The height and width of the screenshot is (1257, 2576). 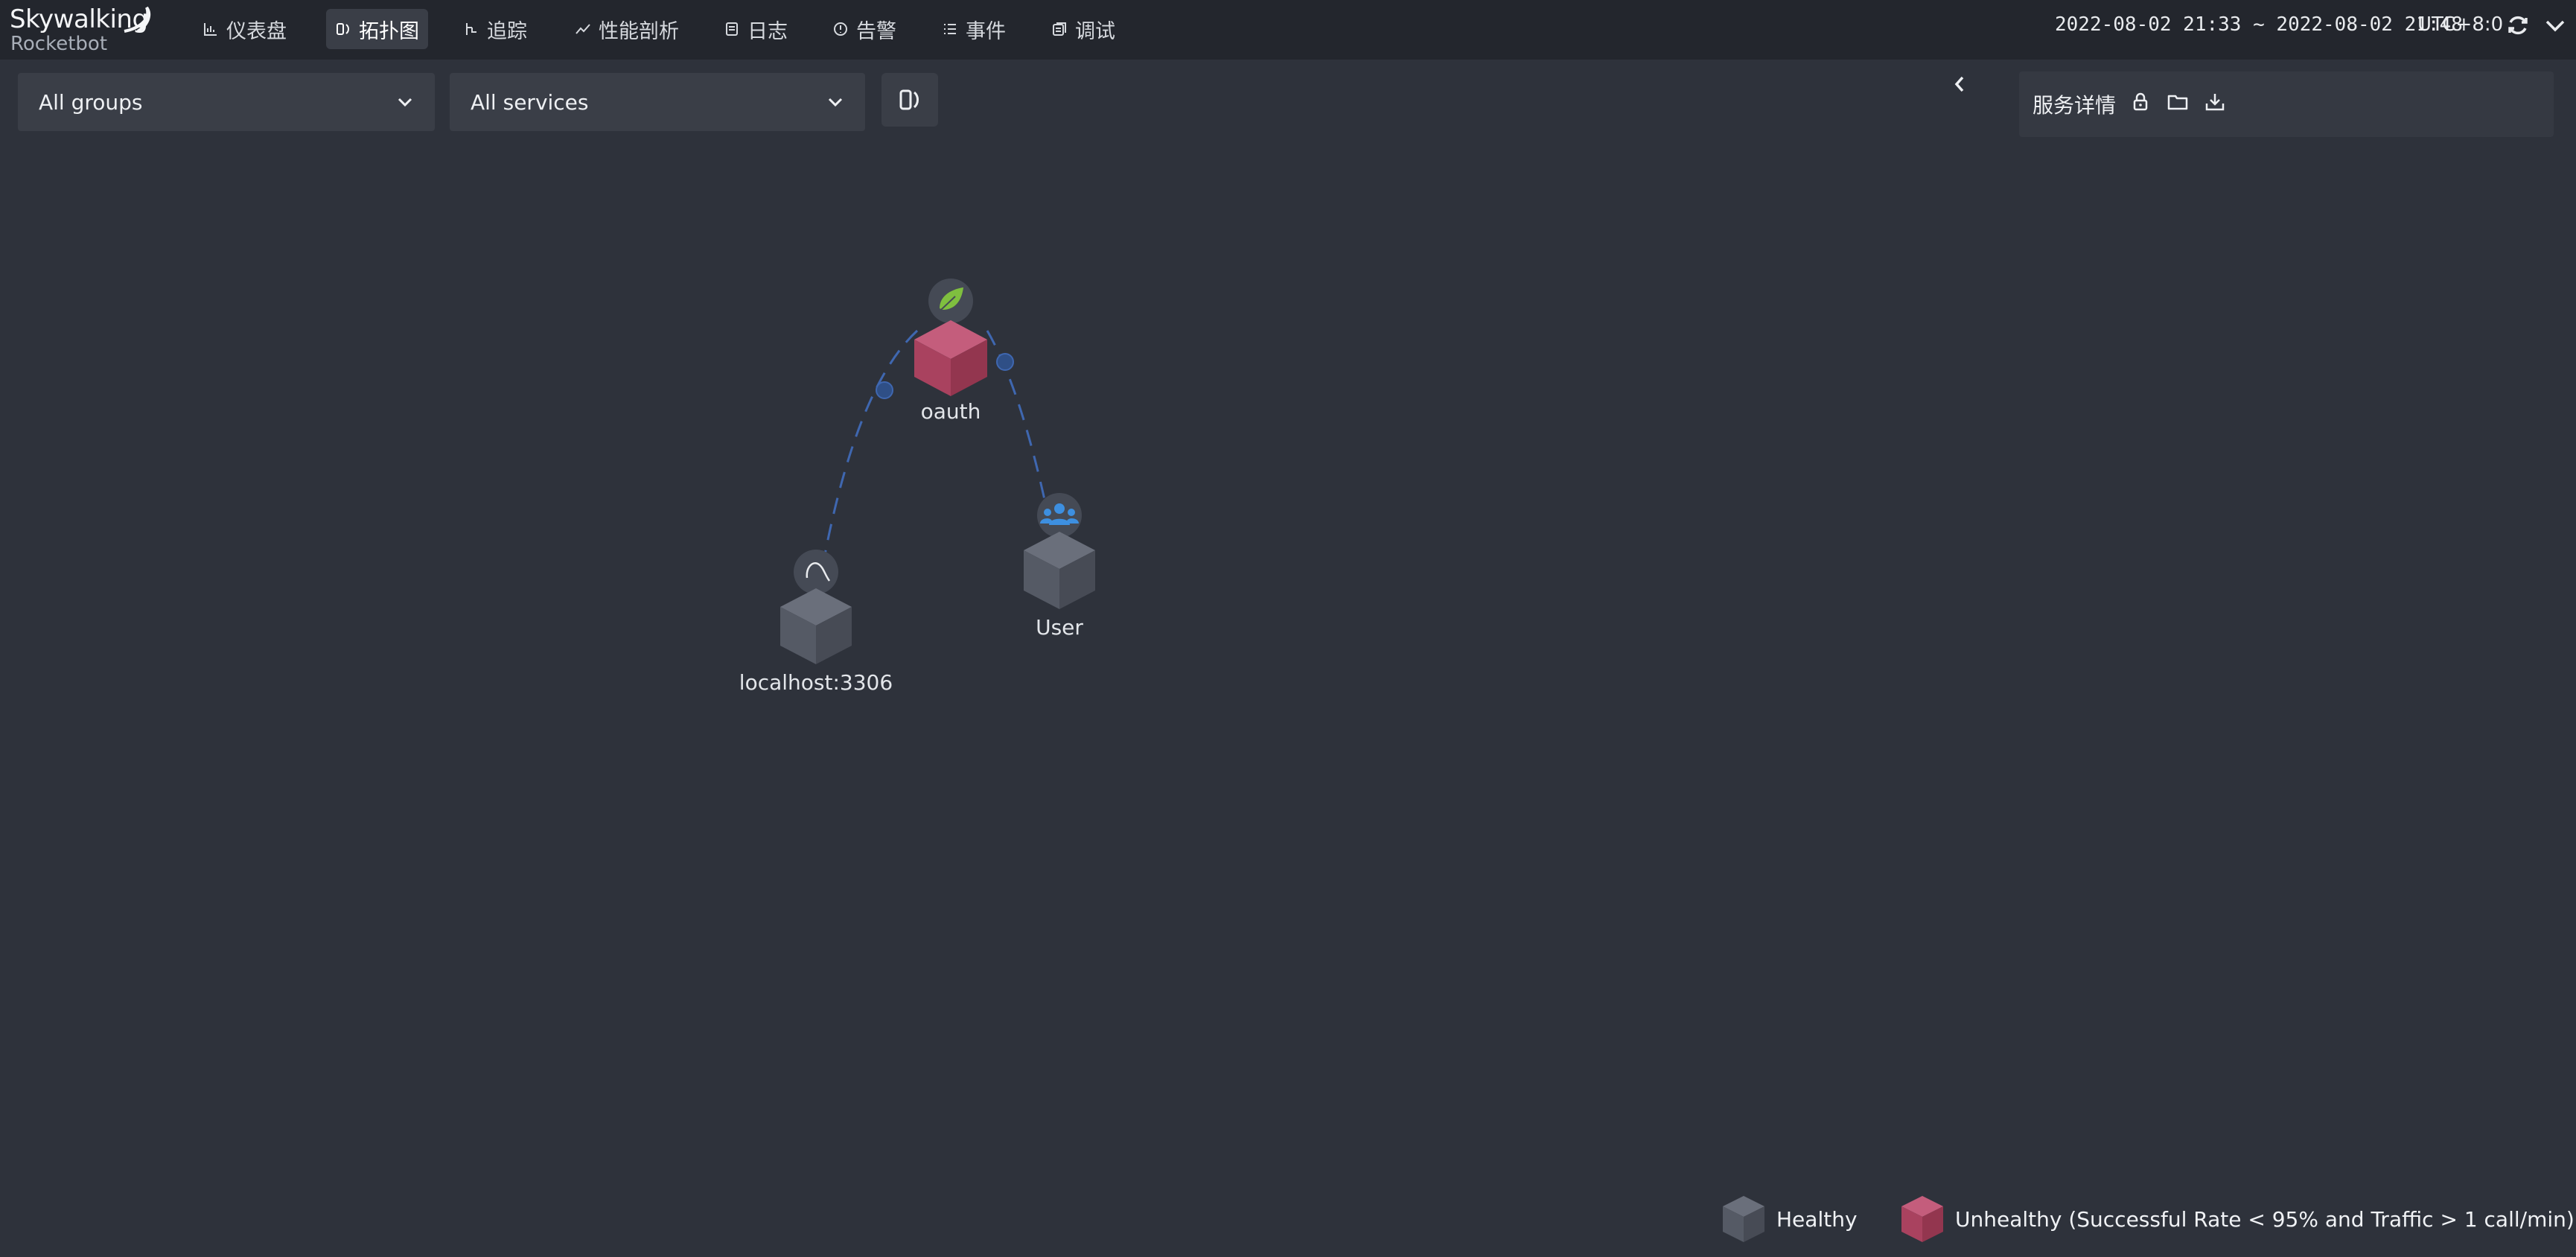 I want to click on legend-healthy-label: Healthy, so click(x=1817, y=1219).